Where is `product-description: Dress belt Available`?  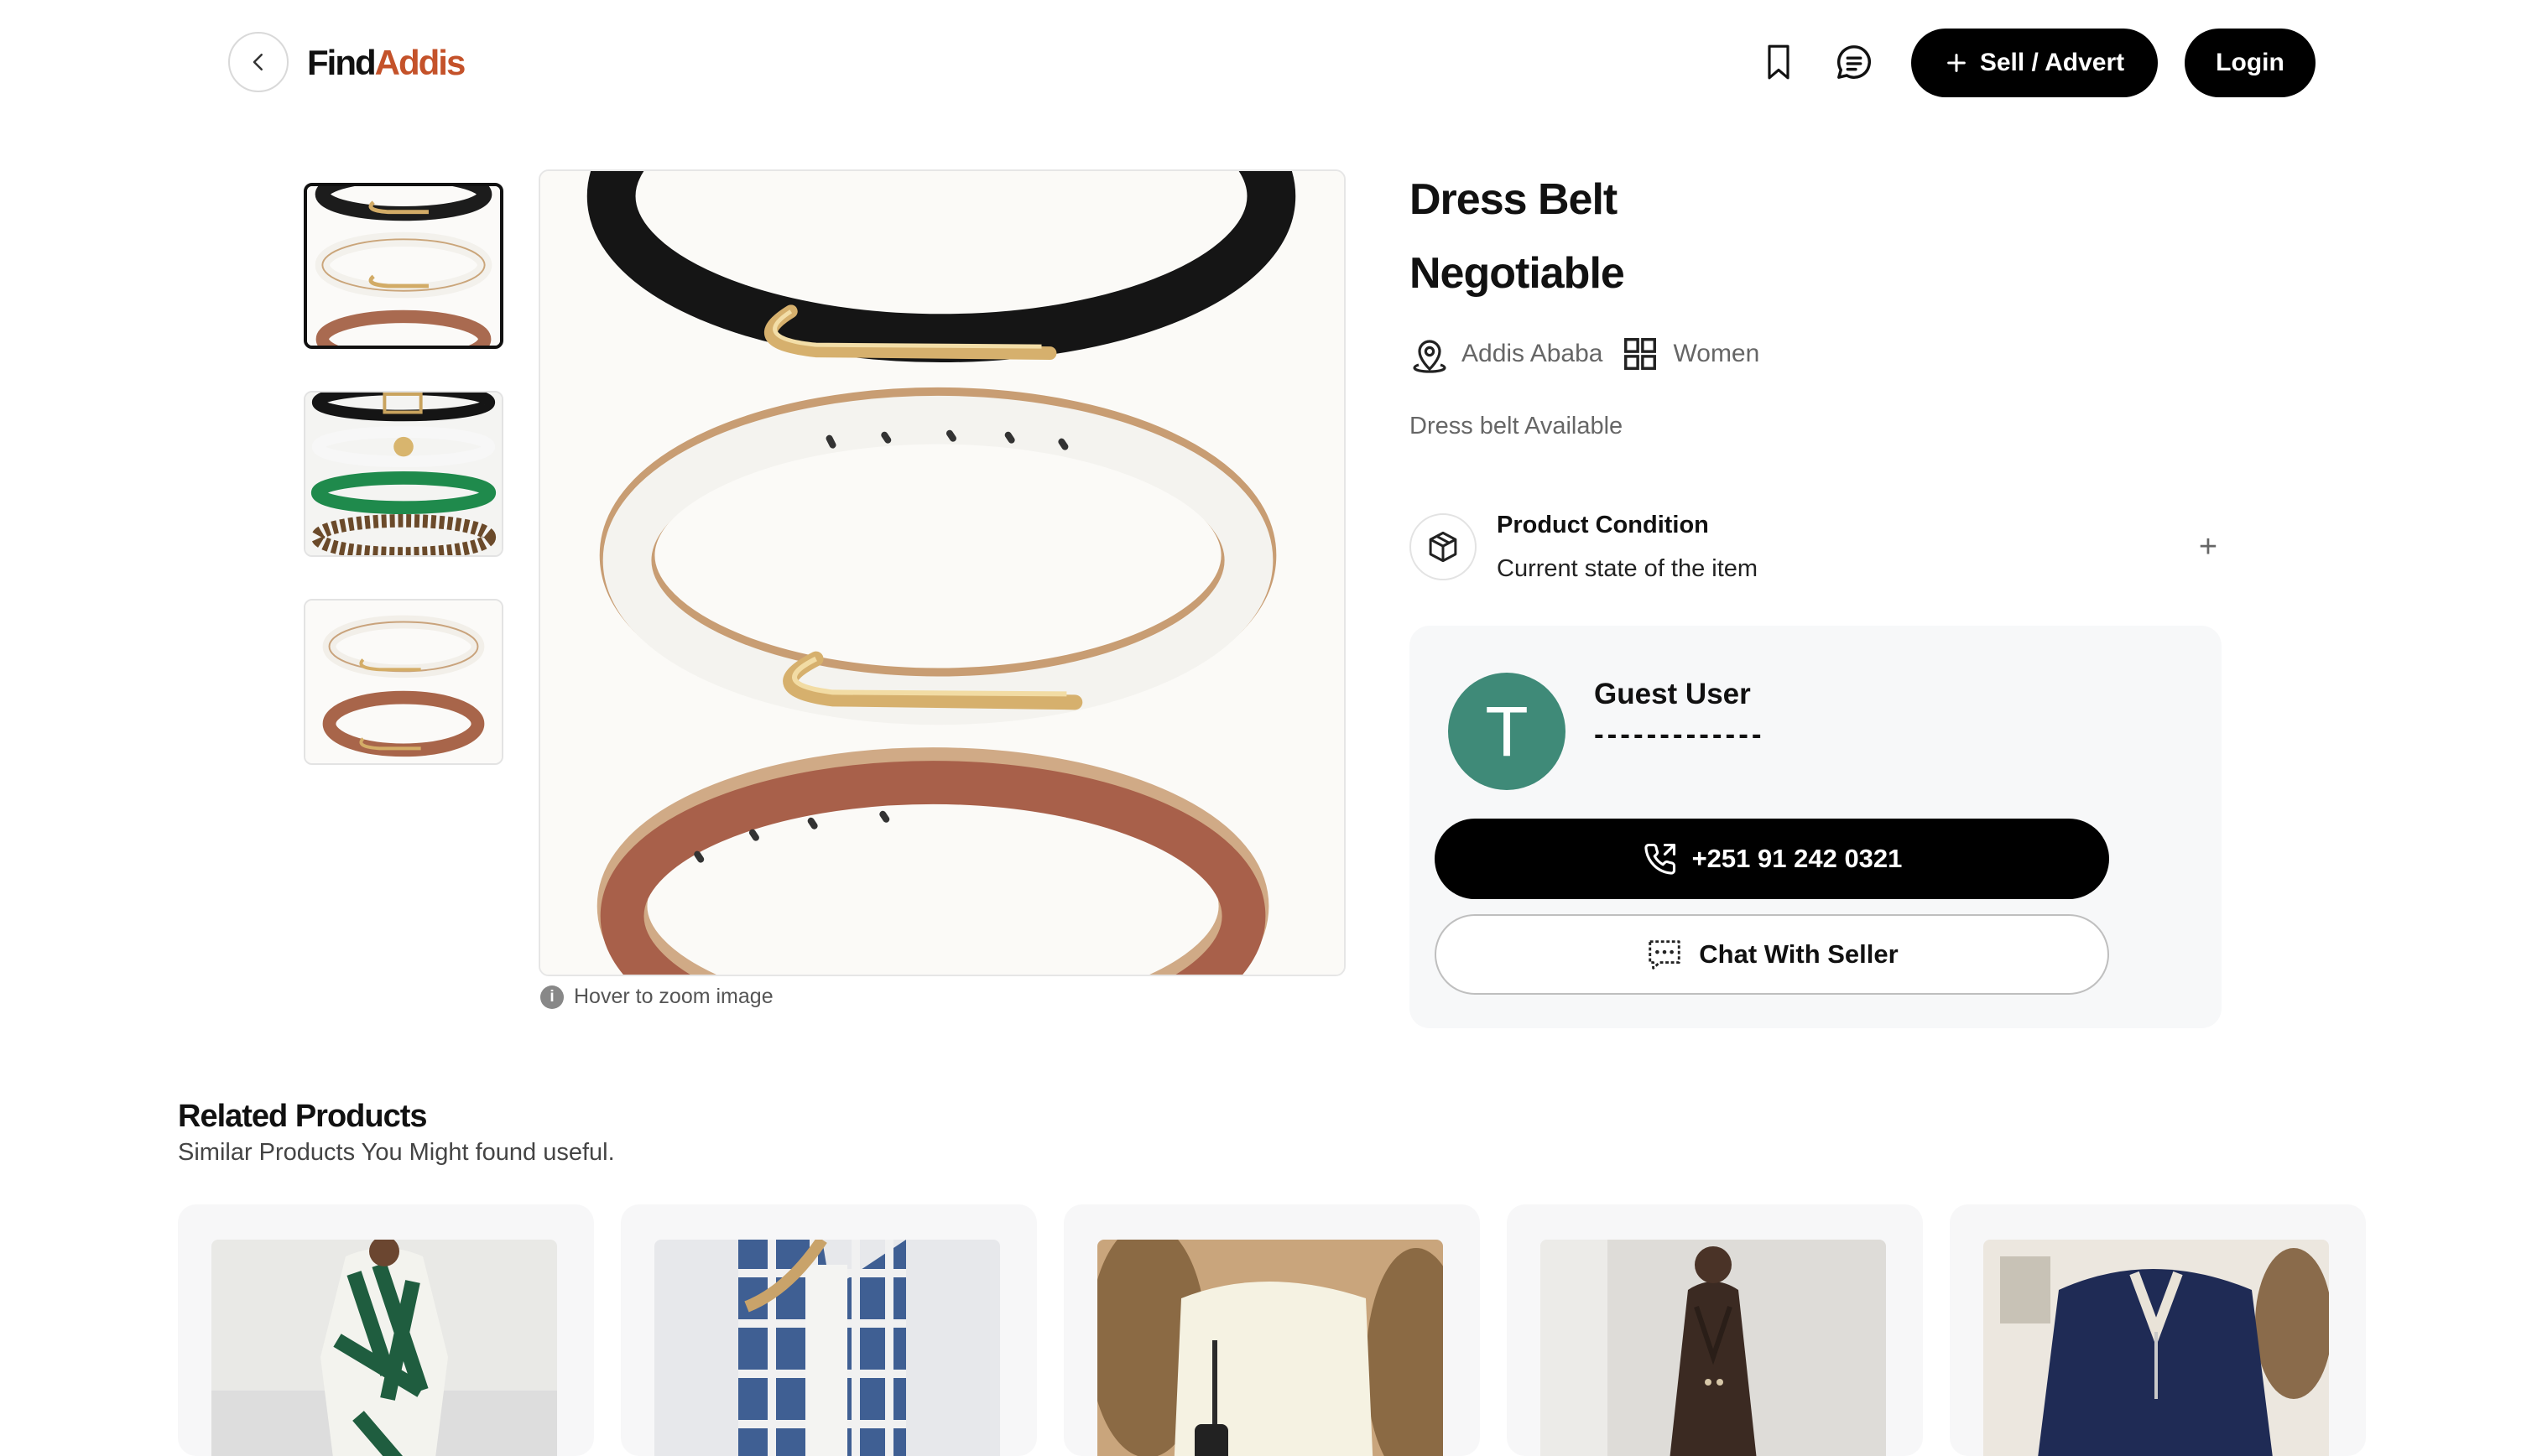 product-description: Dress belt Available is located at coordinates (1516, 426).